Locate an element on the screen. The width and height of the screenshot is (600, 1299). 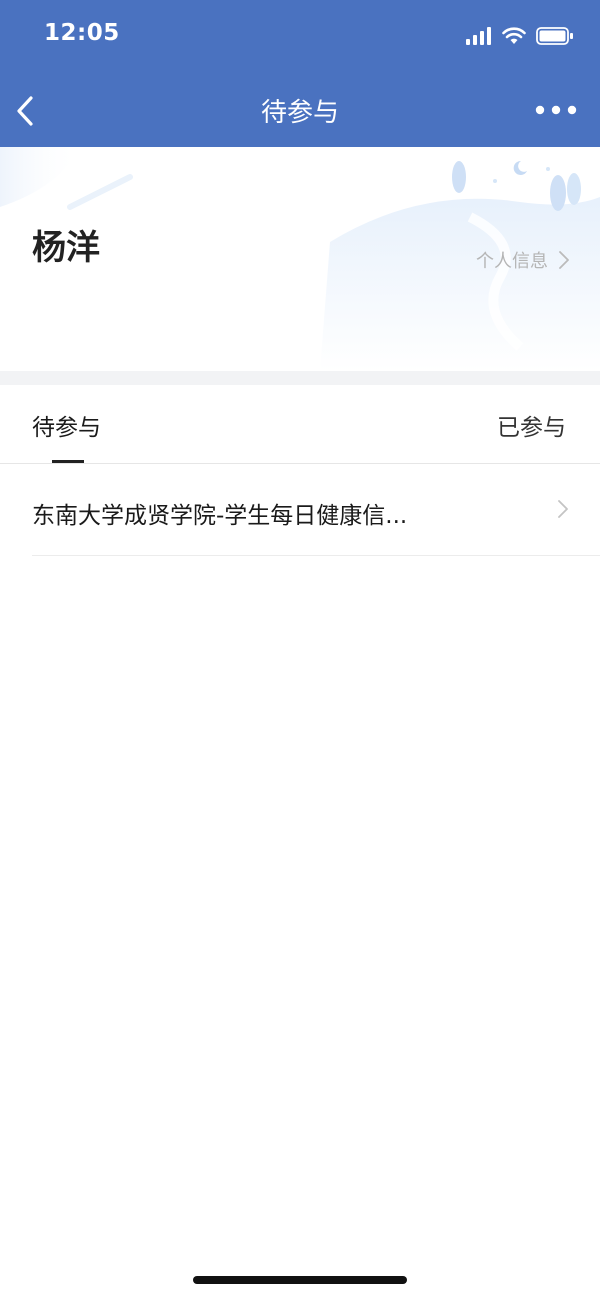
status-icons is located at coordinates (520, 36).